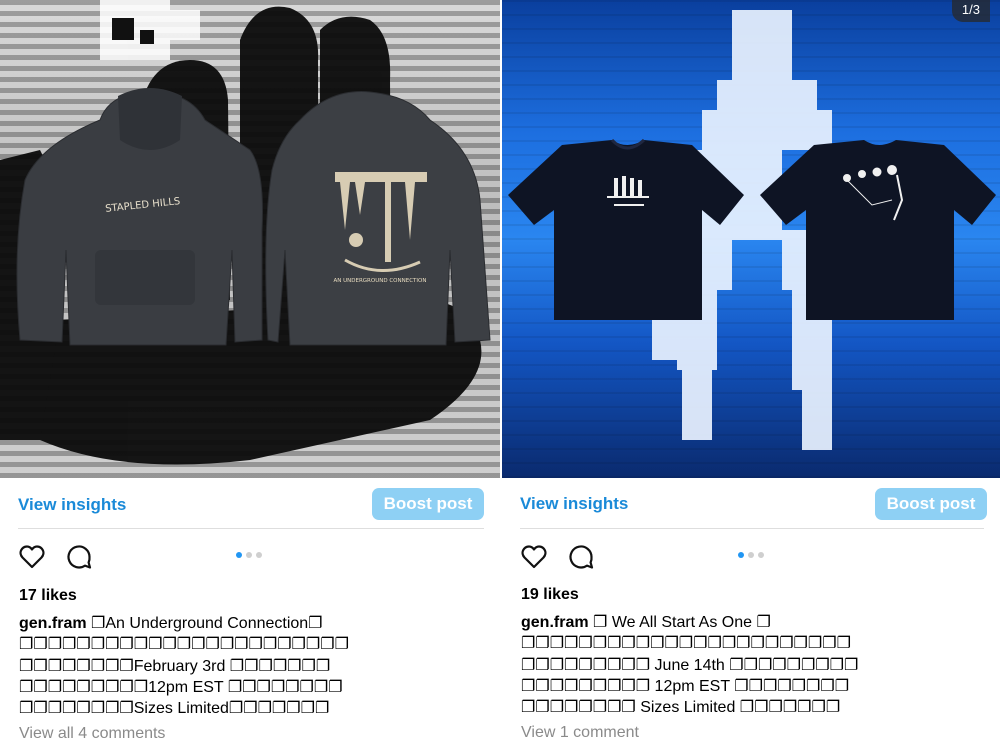 Image resolution: width=1000 pixels, height=750 pixels. What do you see at coordinates (550, 595) in the screenshot?
I see `likes-count: 19 likes` at bounding box center [550, 595].